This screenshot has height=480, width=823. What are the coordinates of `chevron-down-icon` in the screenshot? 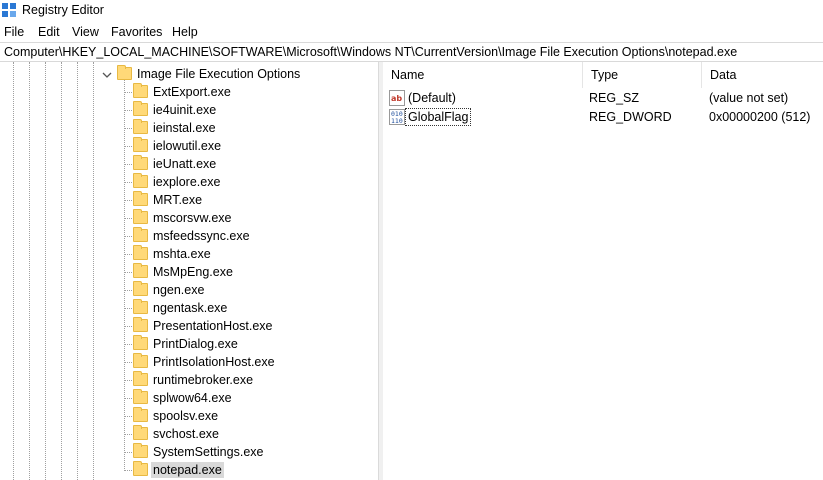 It's located at (107, 75).